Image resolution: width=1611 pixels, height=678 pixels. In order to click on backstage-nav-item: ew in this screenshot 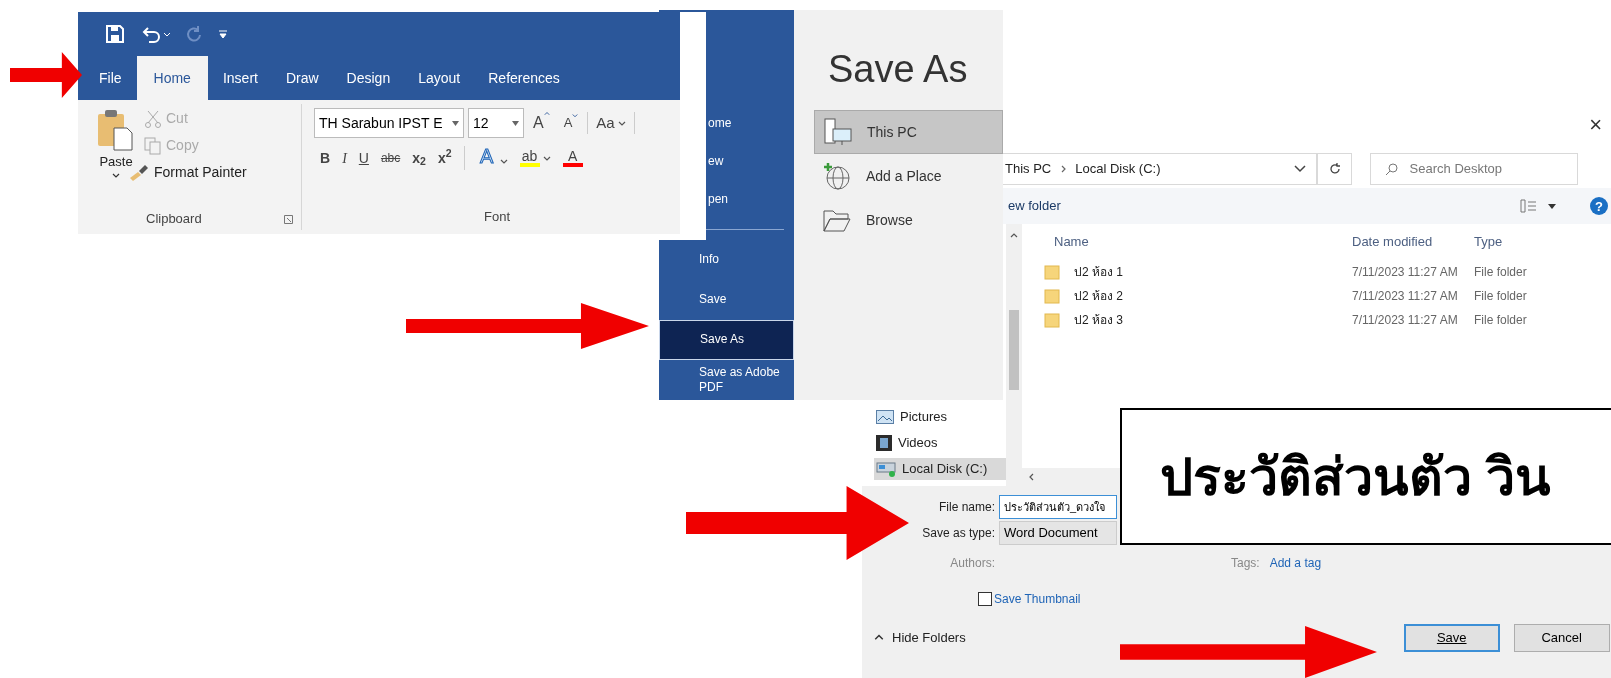, I will do `click(716, 161)`.